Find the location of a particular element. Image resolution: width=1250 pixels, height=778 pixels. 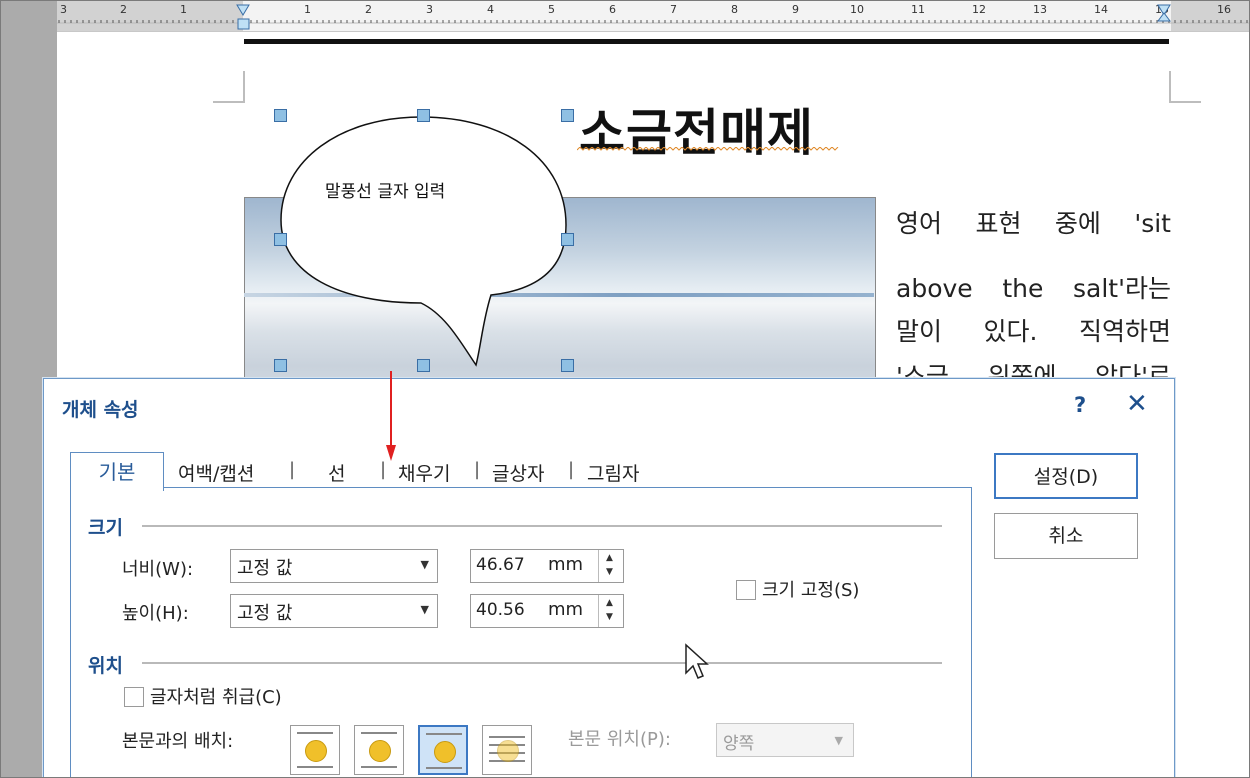

text-position-select: 양쪽 ▼ is located at coordinates (785, 740).